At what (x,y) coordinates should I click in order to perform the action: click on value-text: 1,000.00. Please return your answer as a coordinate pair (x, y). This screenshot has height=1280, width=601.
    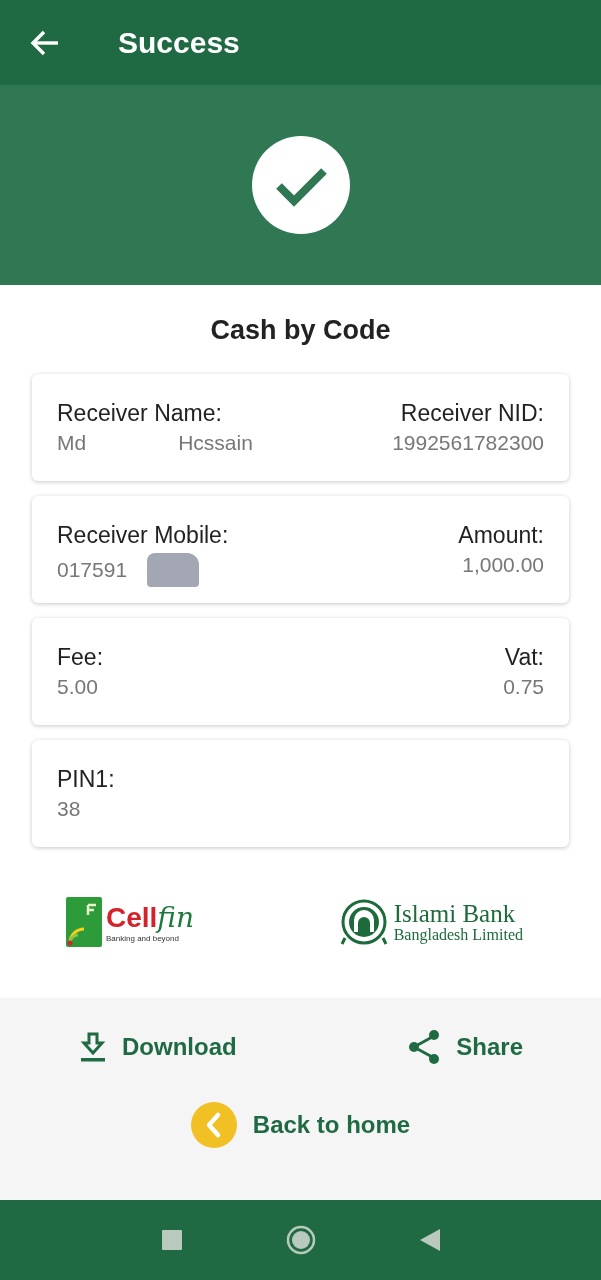
    Looking at the image, I should click on (503, 565).